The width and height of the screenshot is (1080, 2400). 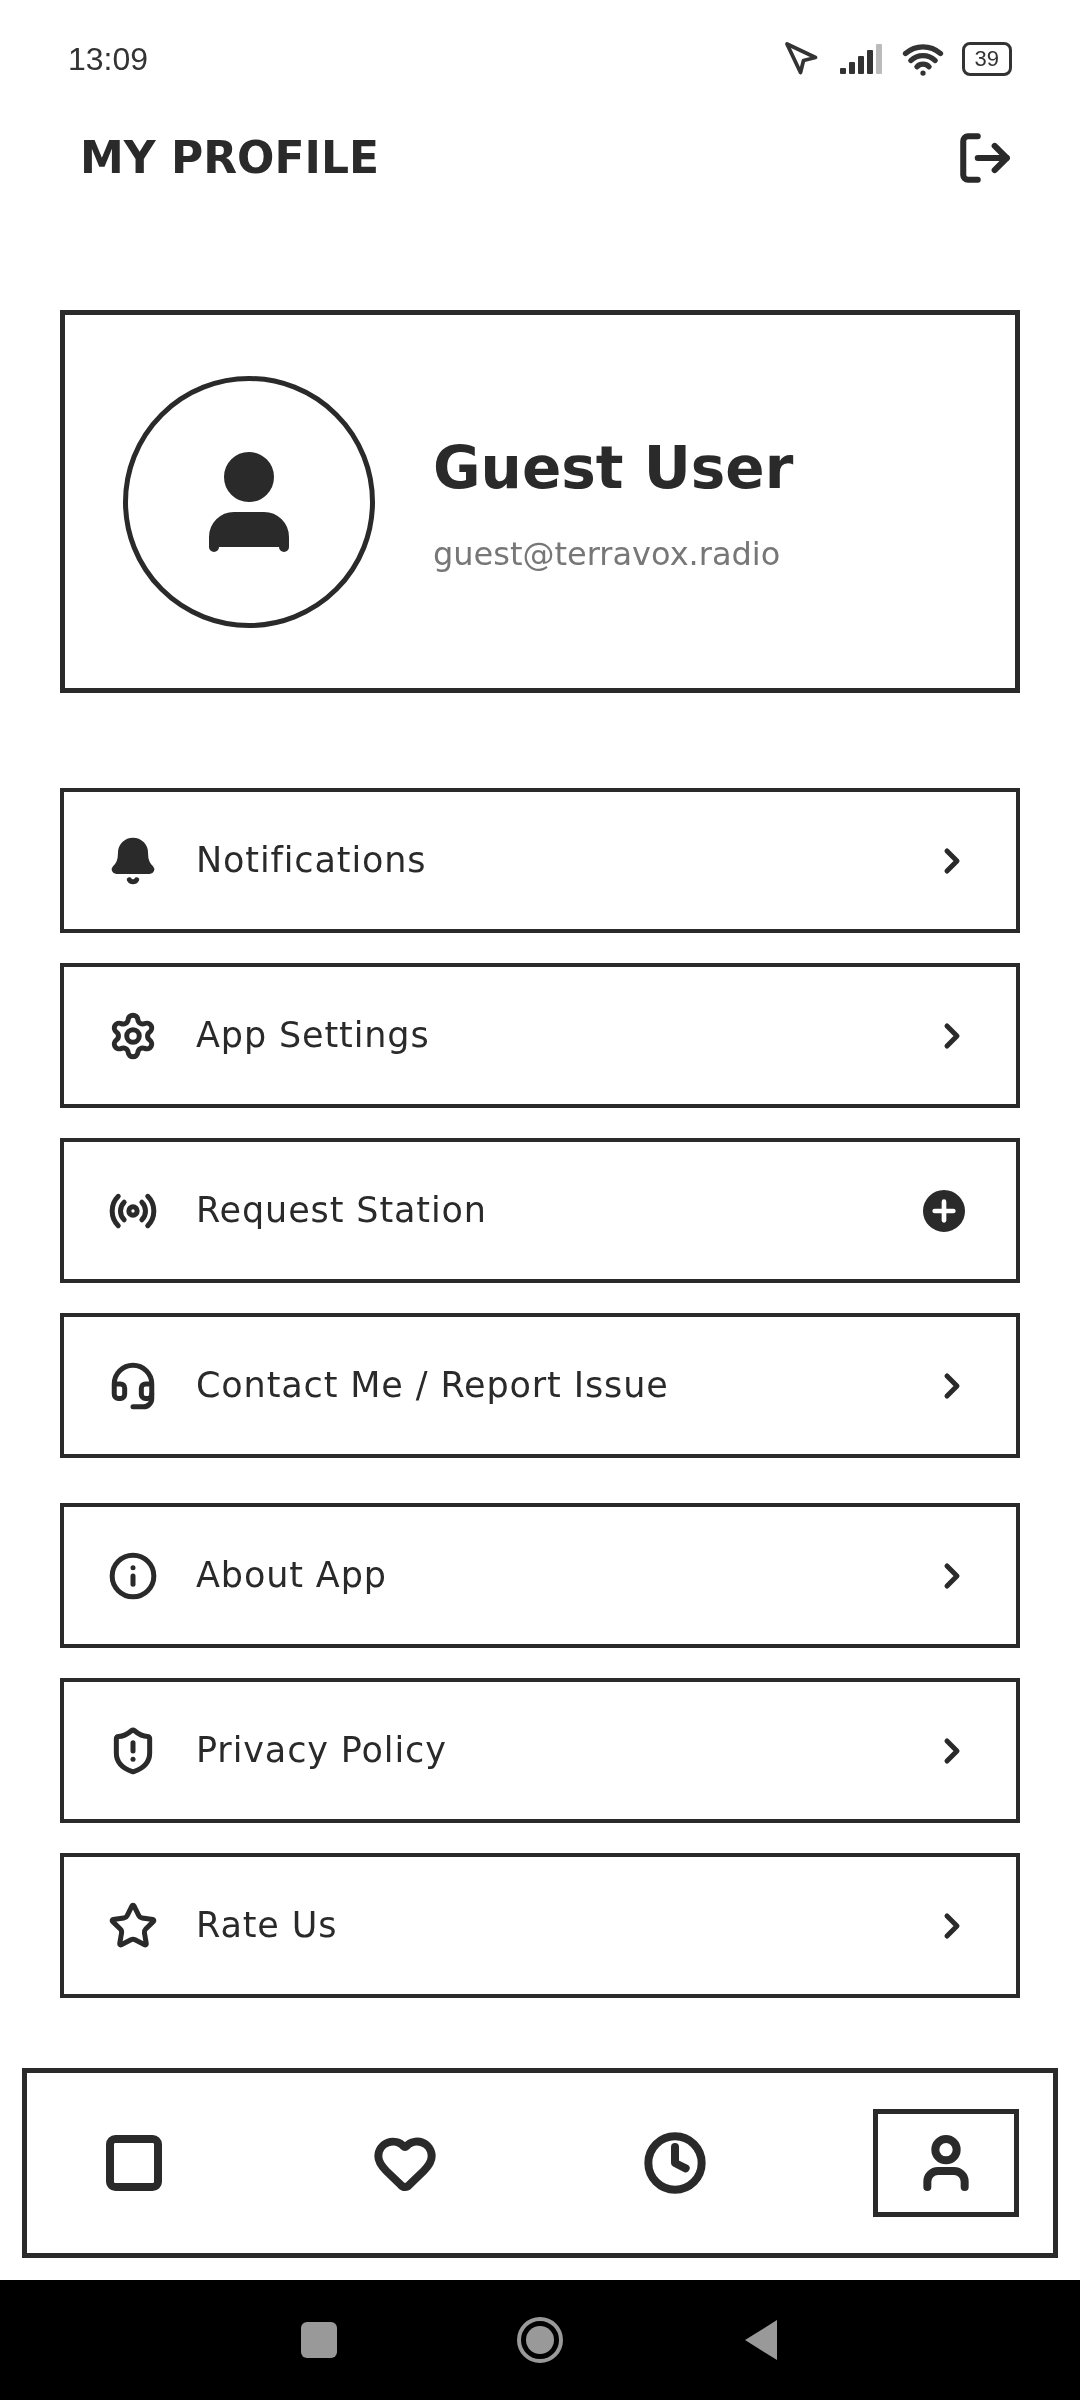 What do you see at coordinates (801, 59) in the screenshot?
I see `location-icon` at bounding box center [801, 59].